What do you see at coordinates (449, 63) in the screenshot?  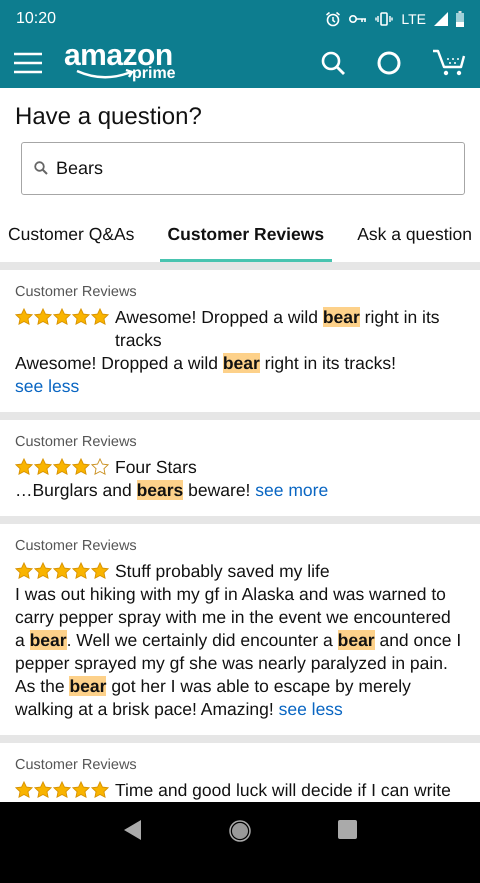 I see `cart-icon` at bounding box center [449, 63].